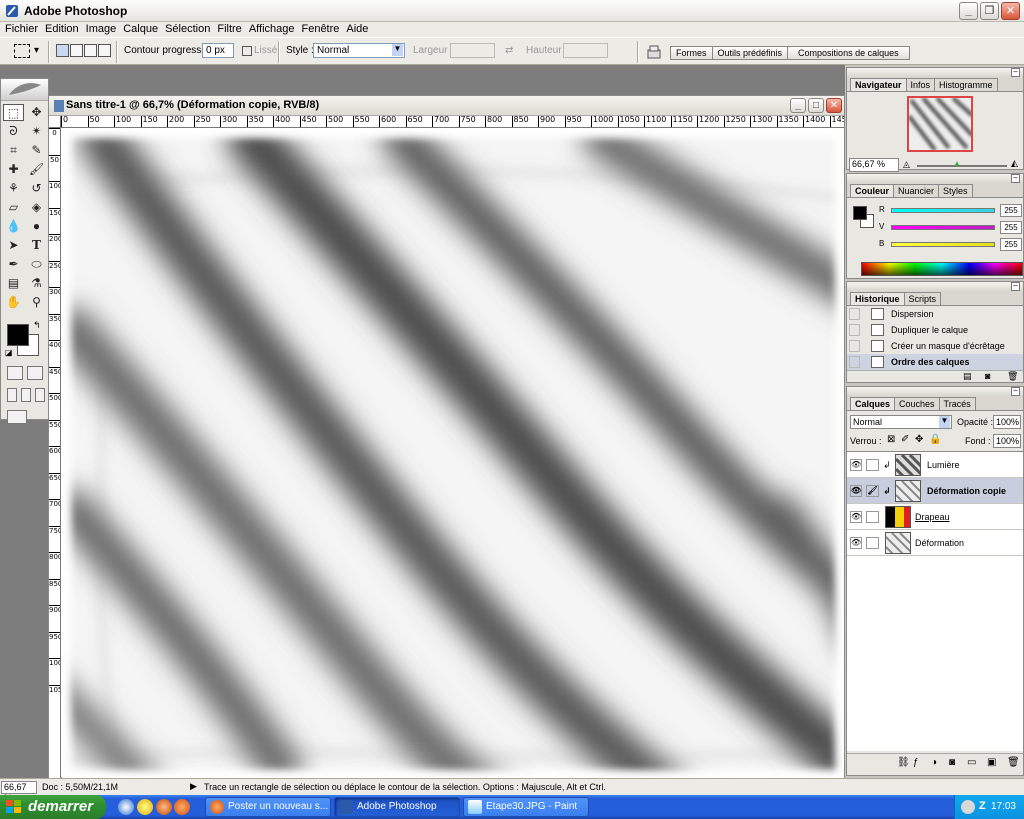 This screenshot has width=1024, height=819. What do you see at coordinates (1007, 422) in the screenshot?
I see `opacity-input: 100%` at bounding box center [1007, 422].